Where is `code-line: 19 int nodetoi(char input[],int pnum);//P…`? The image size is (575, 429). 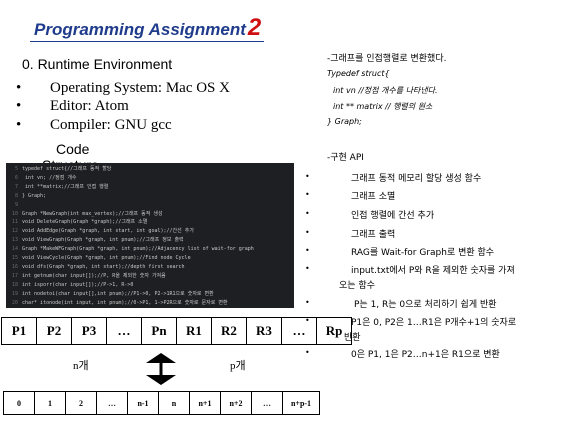 code-line: 19 int nodetoi(char input[],int pnum);//P… is located at coordinates (110, 294).